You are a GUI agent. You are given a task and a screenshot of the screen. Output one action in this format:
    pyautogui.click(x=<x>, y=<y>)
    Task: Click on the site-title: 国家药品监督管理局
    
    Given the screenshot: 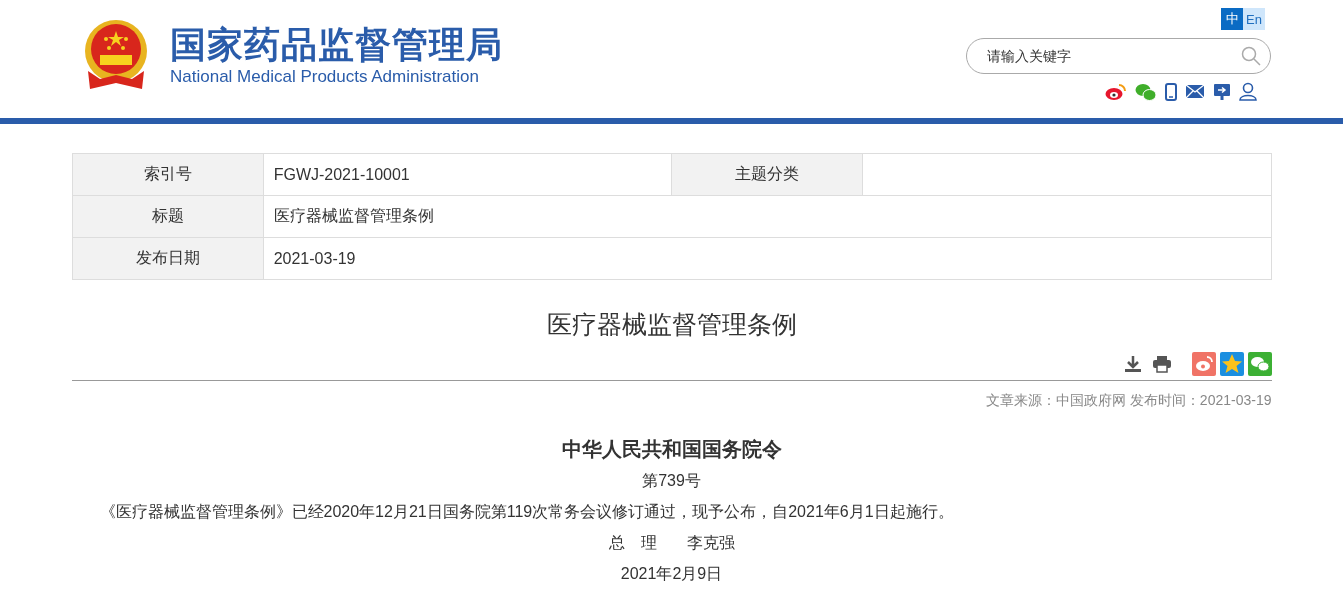 What is the action you would take?
    pyautogui.click(x=336, y=45)
    